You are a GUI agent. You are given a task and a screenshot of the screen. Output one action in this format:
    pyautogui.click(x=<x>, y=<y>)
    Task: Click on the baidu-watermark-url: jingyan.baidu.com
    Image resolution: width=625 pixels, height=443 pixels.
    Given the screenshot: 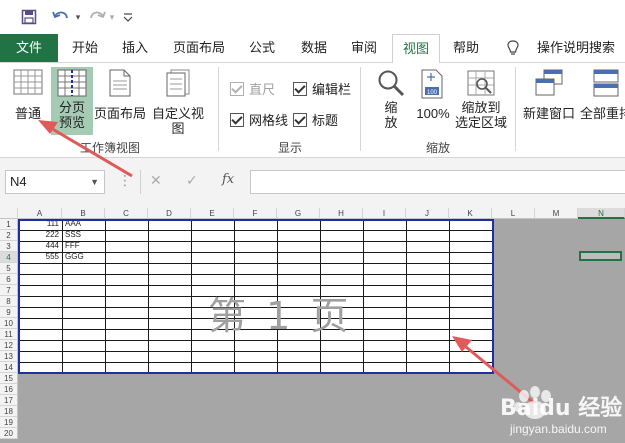 What is the action you would take?
    pyautogui.click(x=558, y=429)
    